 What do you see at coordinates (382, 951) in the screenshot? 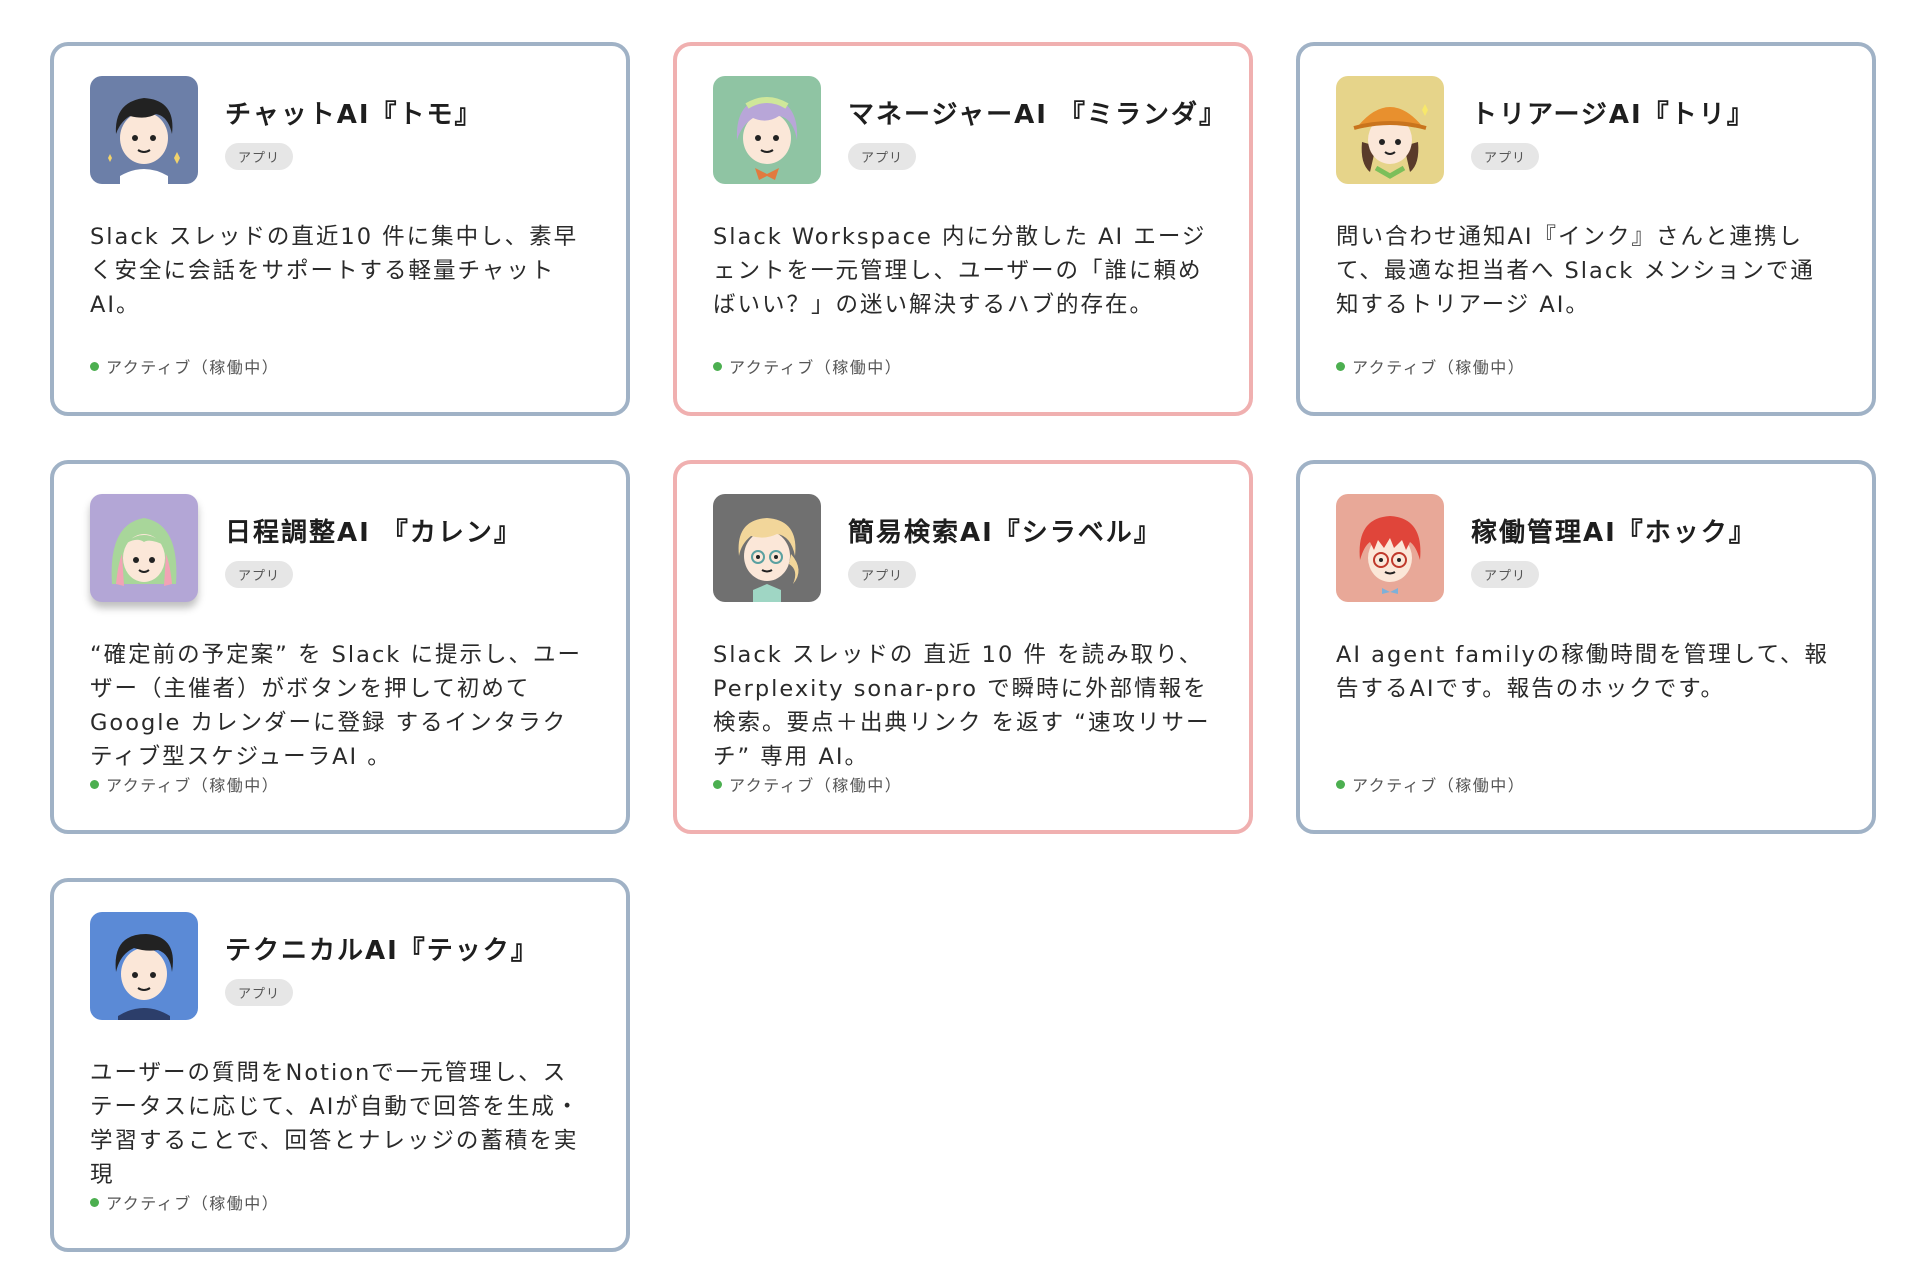
I see `card-title: テクニカルAI『テック』` at bounding box center [382, 951].